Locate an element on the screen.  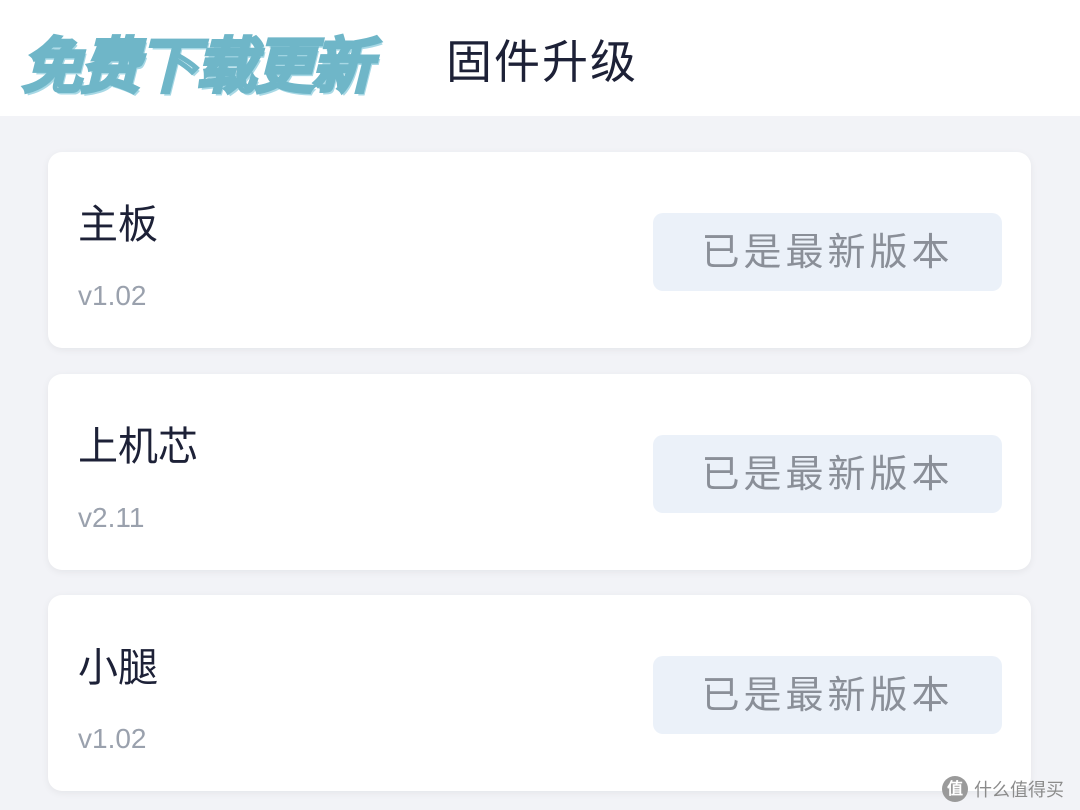
watermark-logo-icon: 值 is located at coordinates (955, 789).